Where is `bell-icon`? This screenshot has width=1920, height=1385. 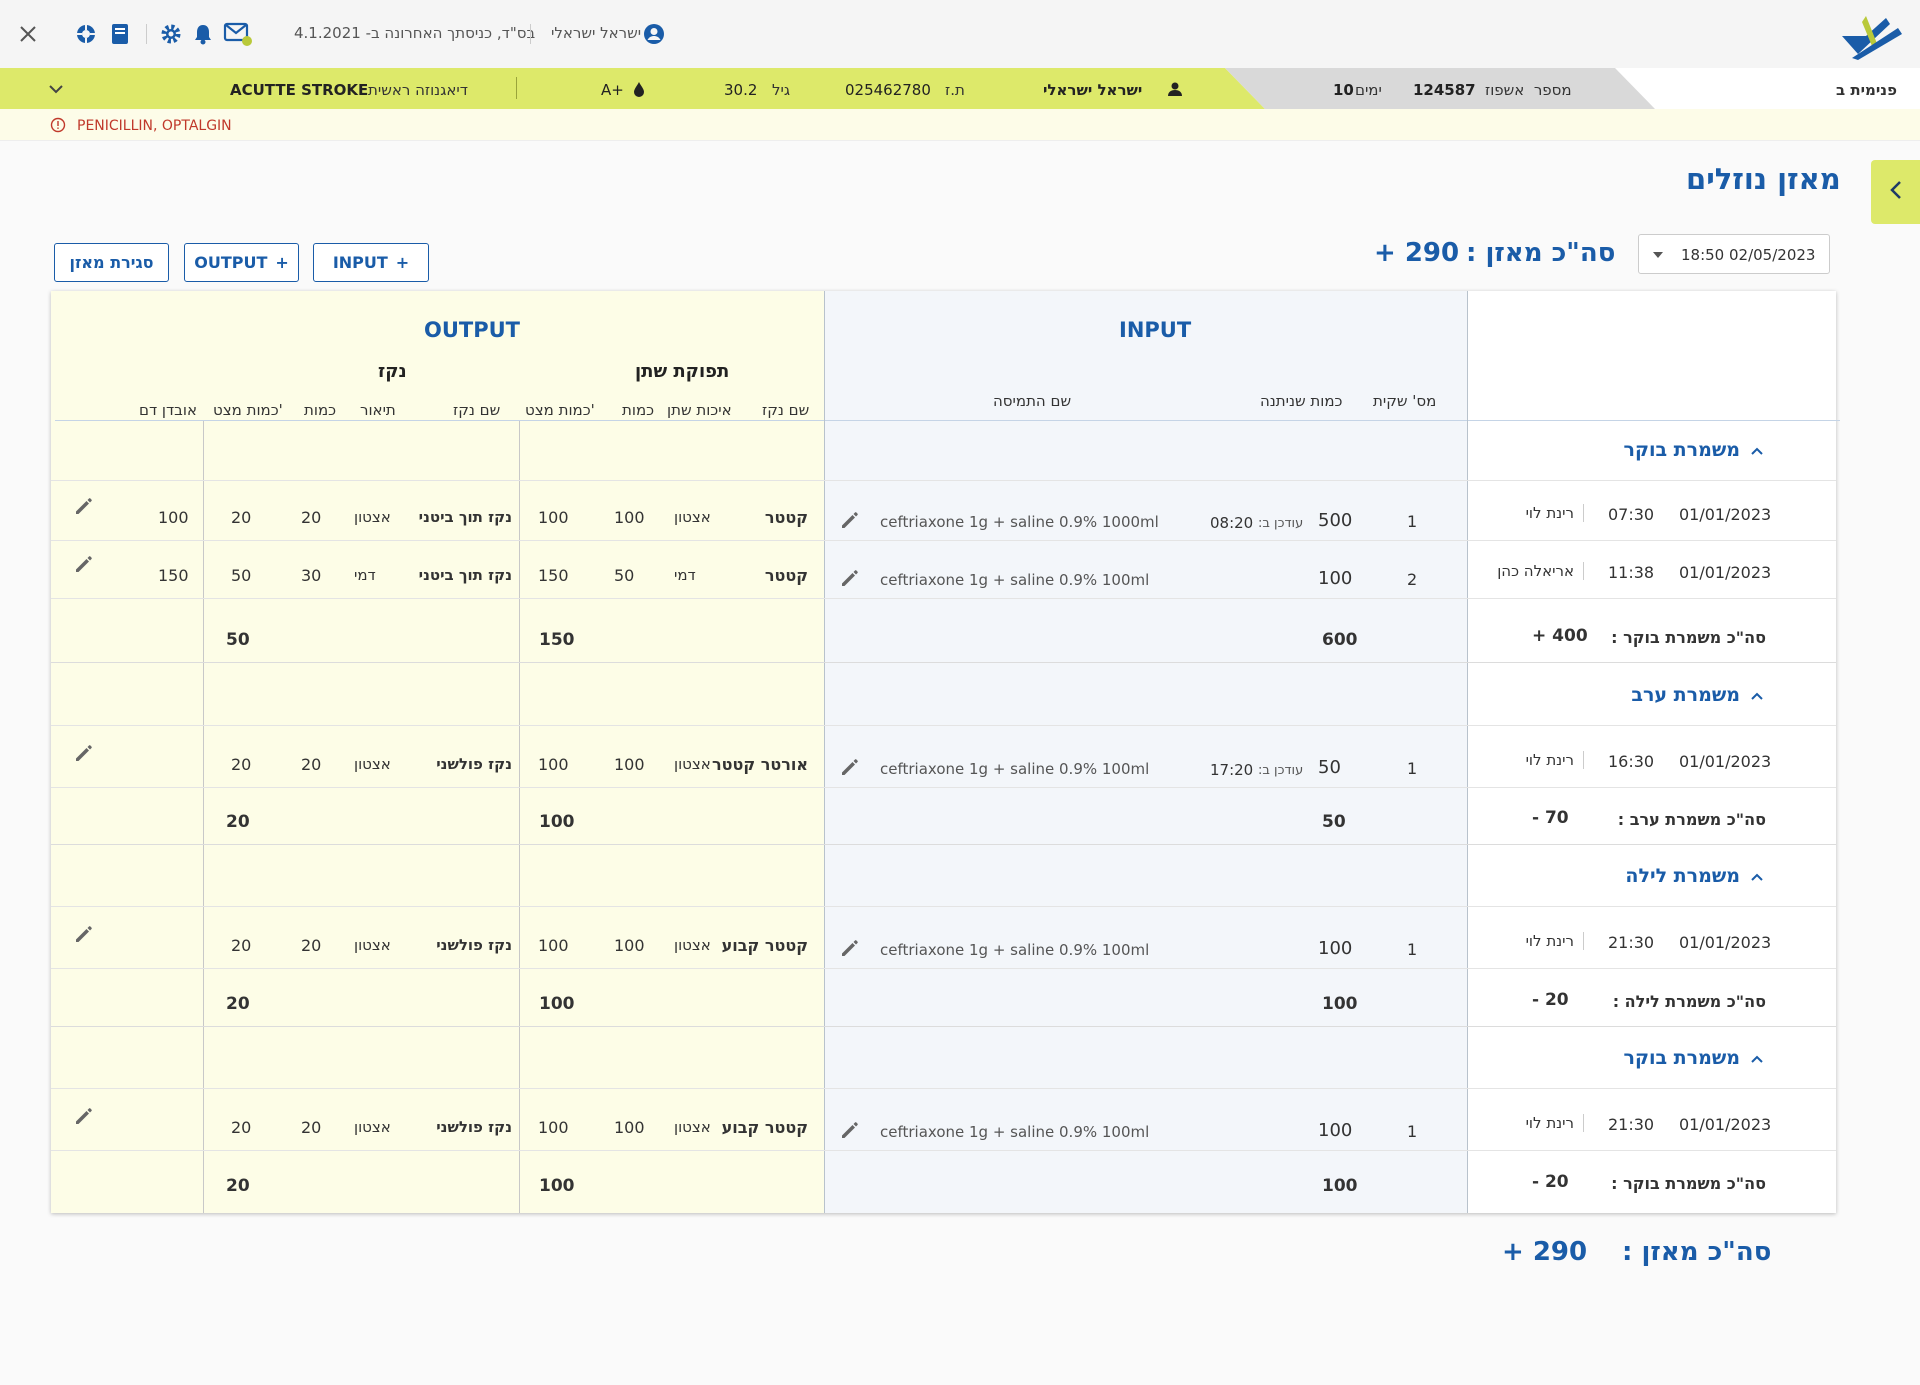 bell-icon is located at coordinates (203, 34).